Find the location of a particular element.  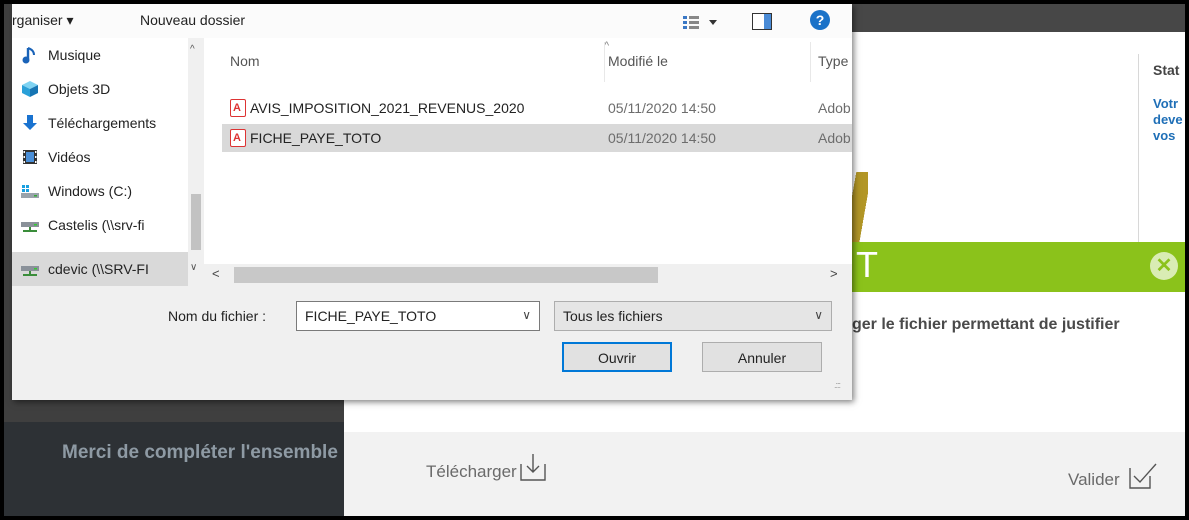

column-header-label: Nom is located at coordinates (245, 61).